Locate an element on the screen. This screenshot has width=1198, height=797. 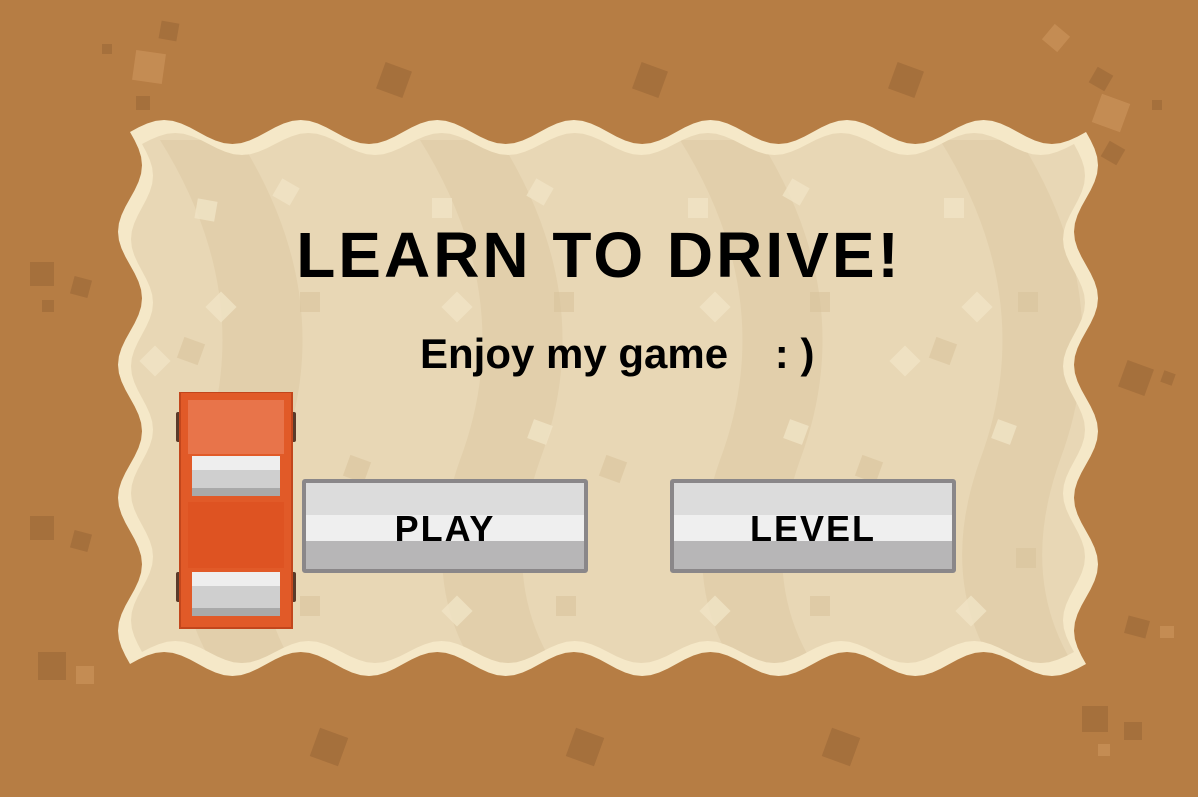
level-button: LEVEL is located at coordinates (813, 526).